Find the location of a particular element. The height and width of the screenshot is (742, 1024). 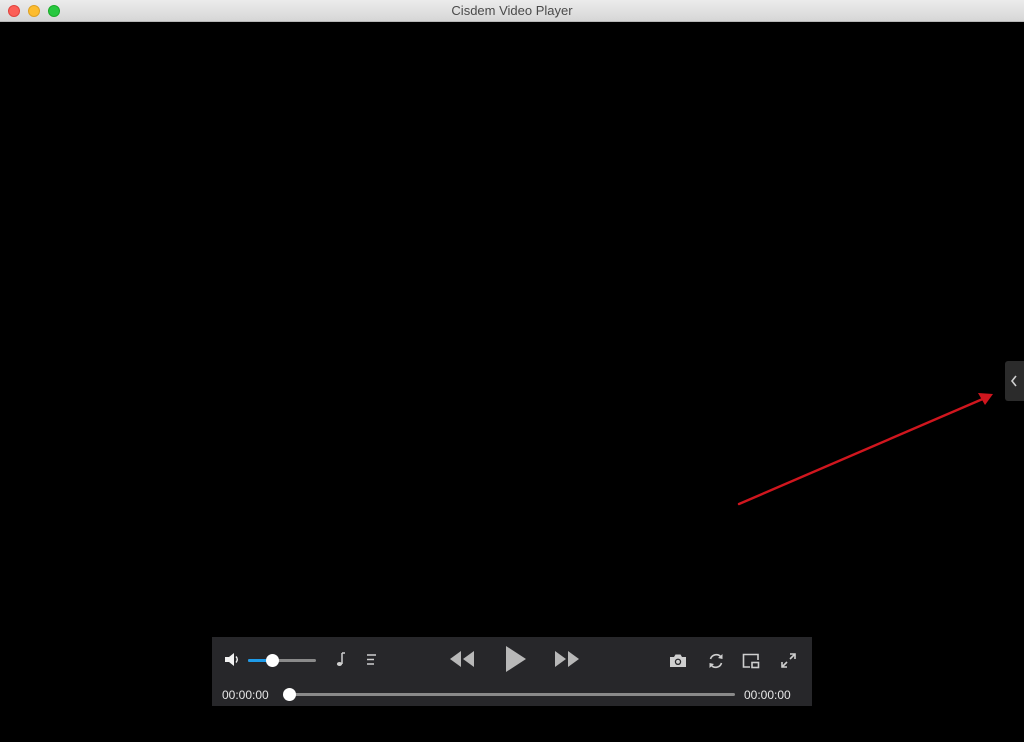

speaker-icon is located at coordinates (233, 659).